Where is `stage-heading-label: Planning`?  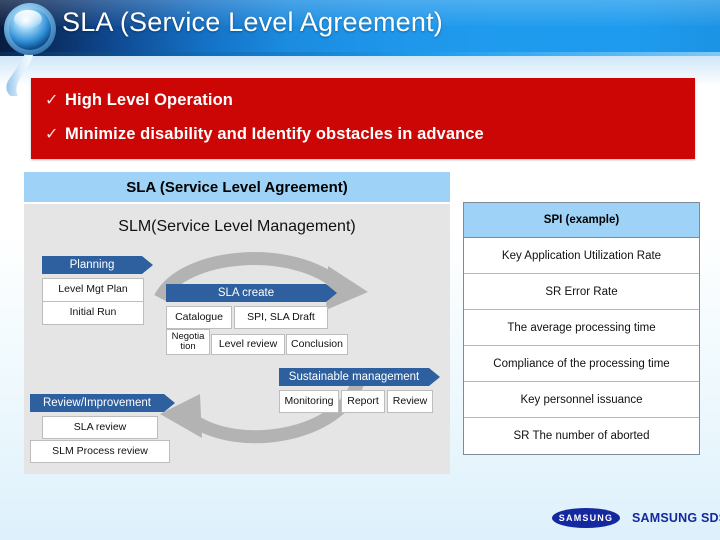 stage-heading-label: Planning is located at coordinates (92, 265).